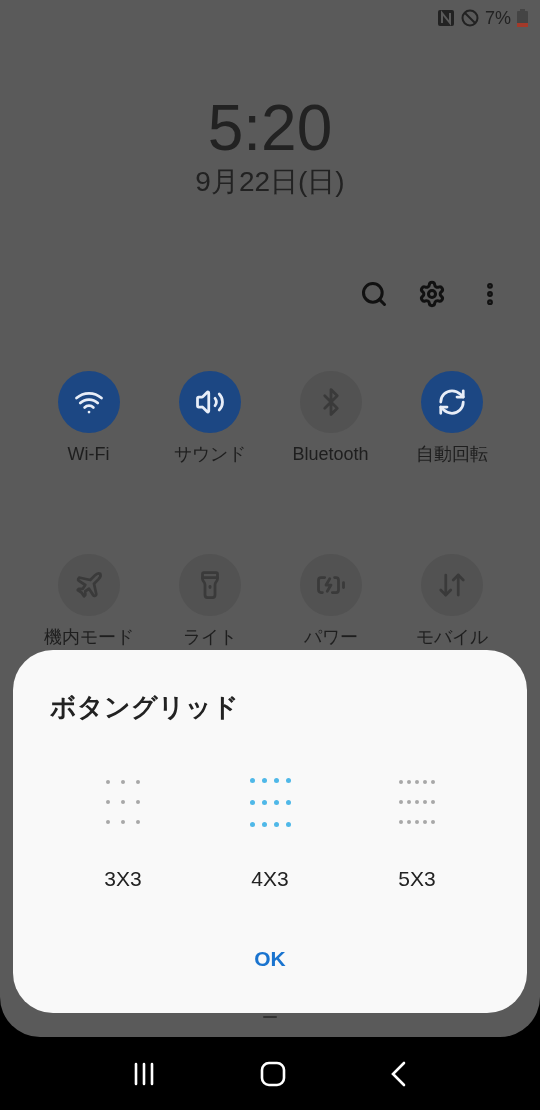  I want to click on tile-label: 機内モード, so click(88, 637).